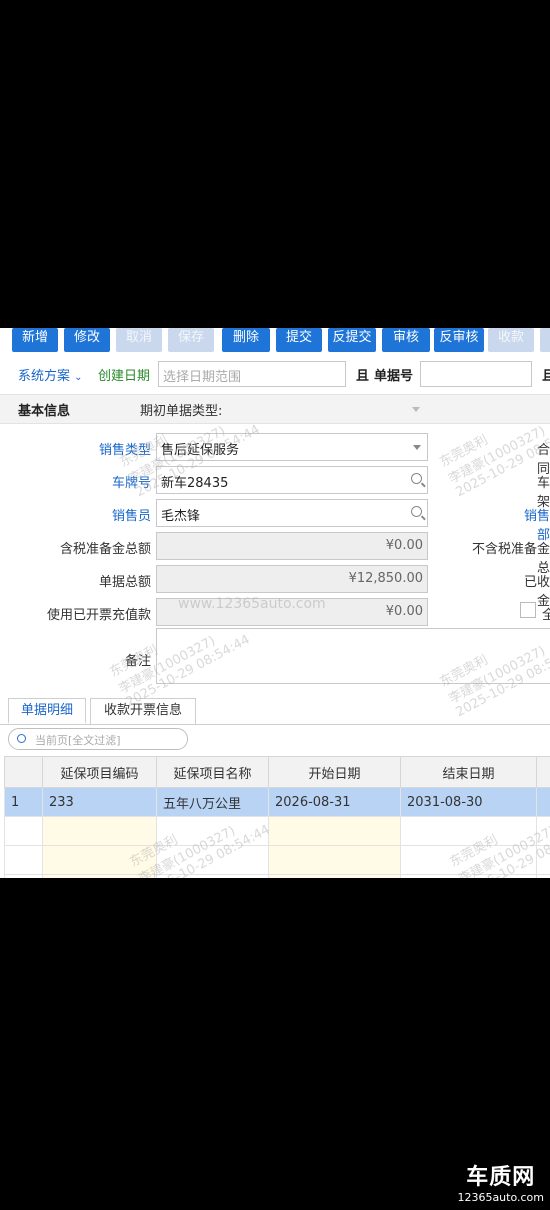 This screenshot has height=1210, width=550. Describe the element at coordinates (252, 604) in the screenshot. I see `site-watermark: www.12365auto.com` at that location.